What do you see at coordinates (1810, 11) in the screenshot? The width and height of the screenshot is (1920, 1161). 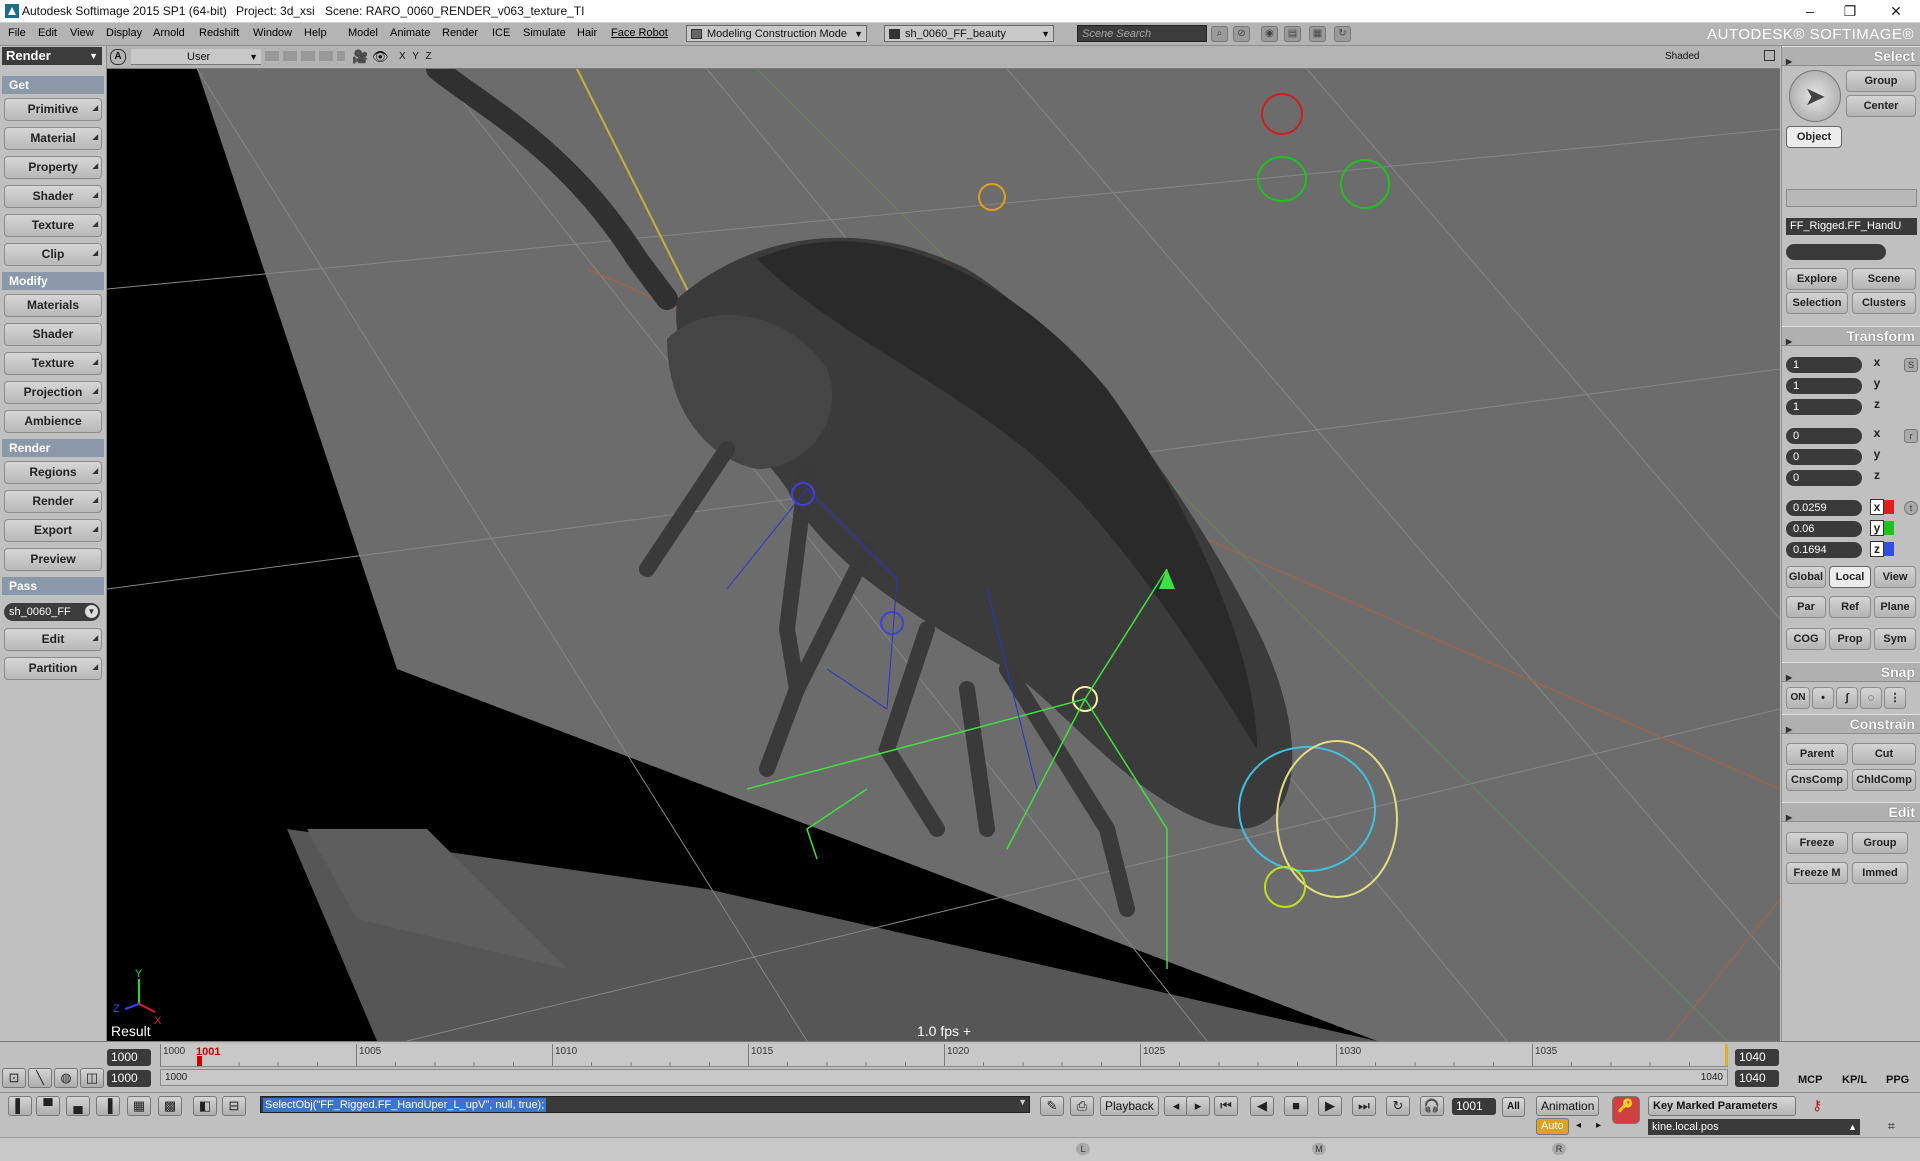 I see `minimize-button: –` at bounding box center [1810, 11].